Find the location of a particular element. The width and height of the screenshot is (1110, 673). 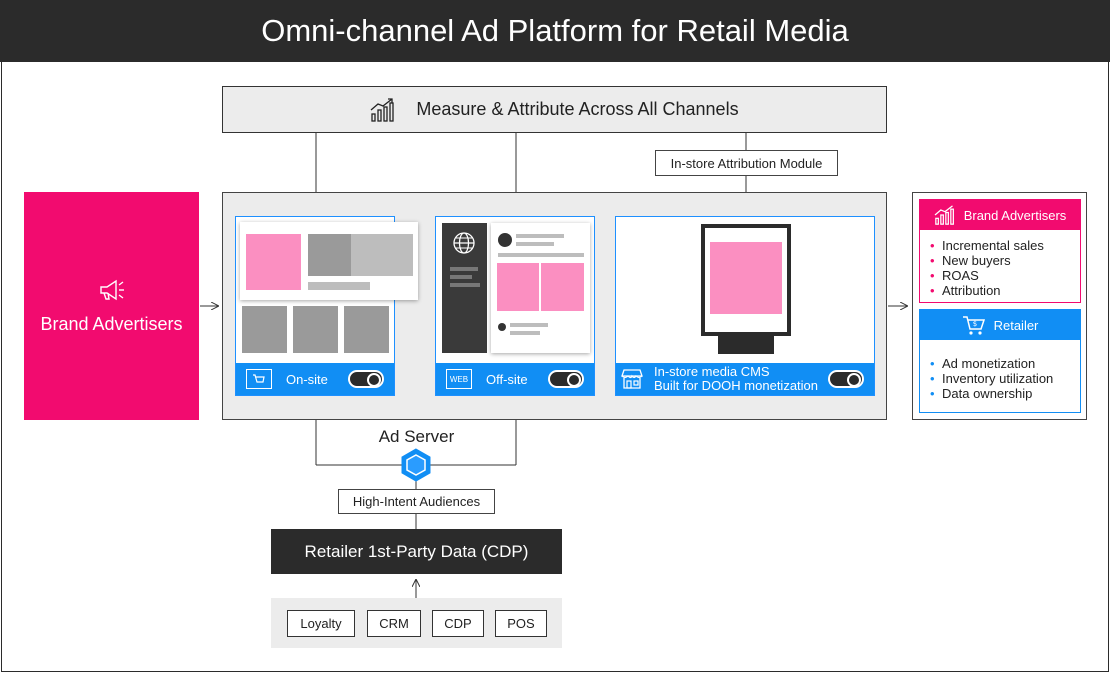

high-intent-label: High-Intent Audiences is located at coordinates (416, 501).